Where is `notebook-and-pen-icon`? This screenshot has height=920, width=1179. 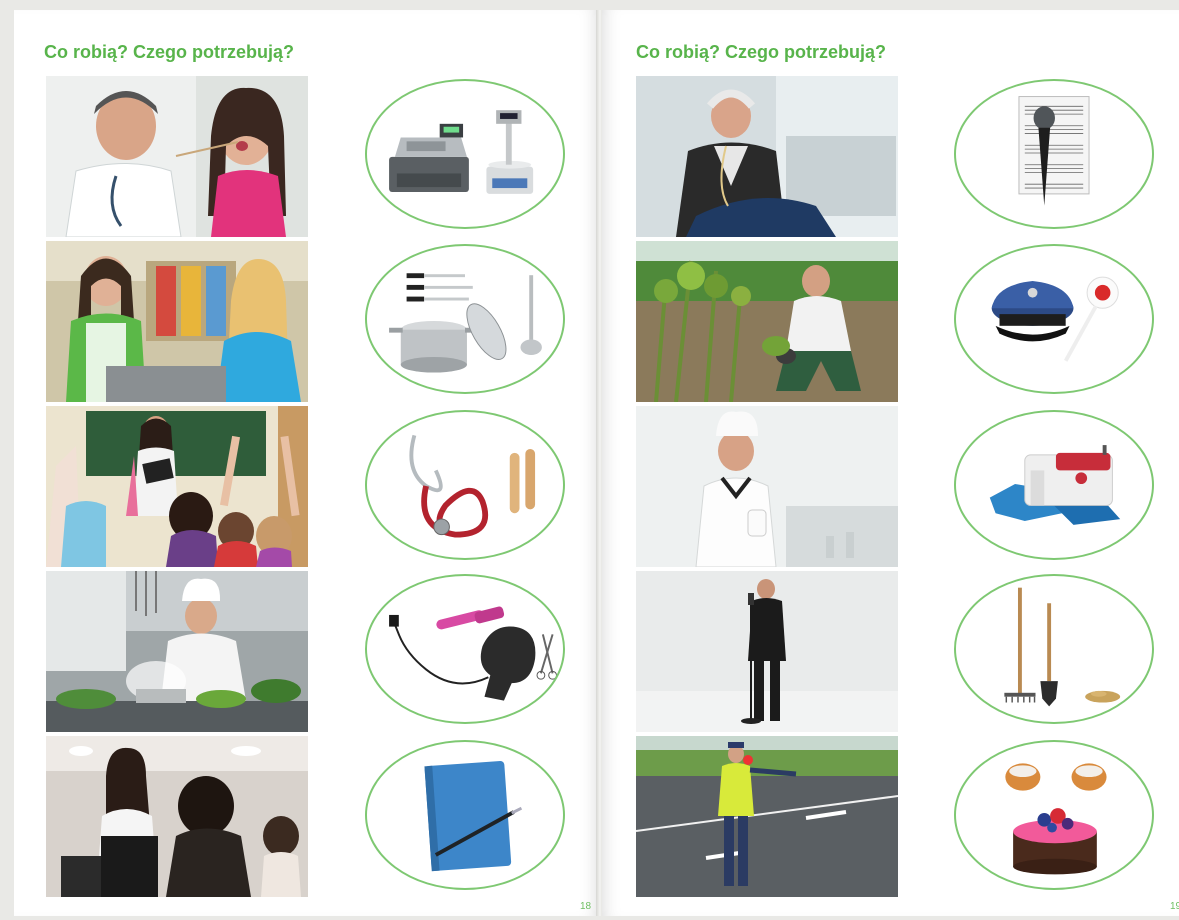
notebook-and-pen-icon is located at coordinates (465, 815).